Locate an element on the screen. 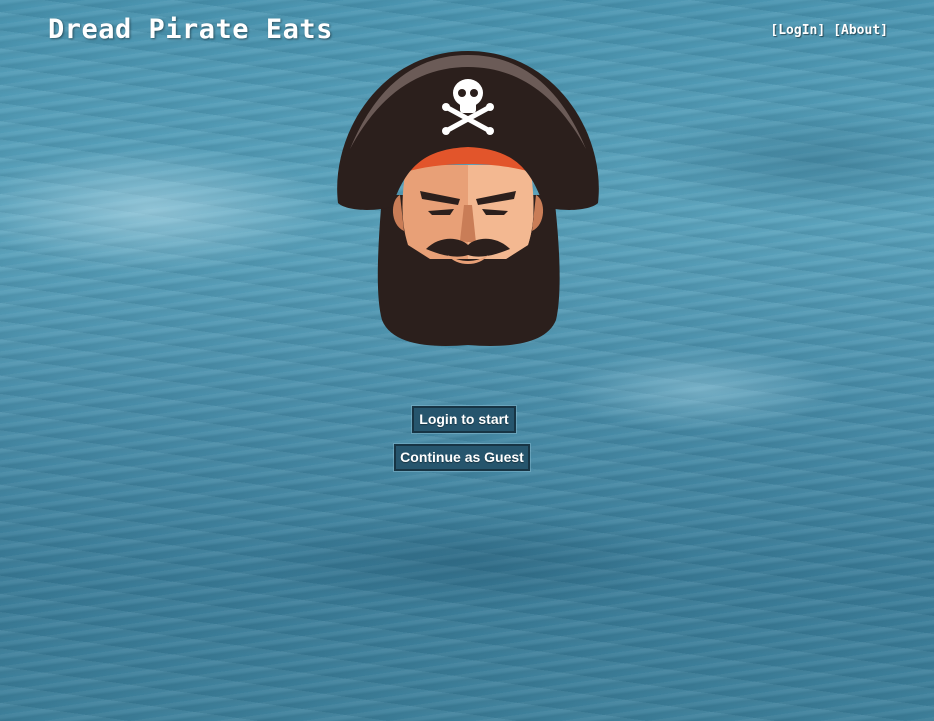  face is located at coordinates (468, 214).